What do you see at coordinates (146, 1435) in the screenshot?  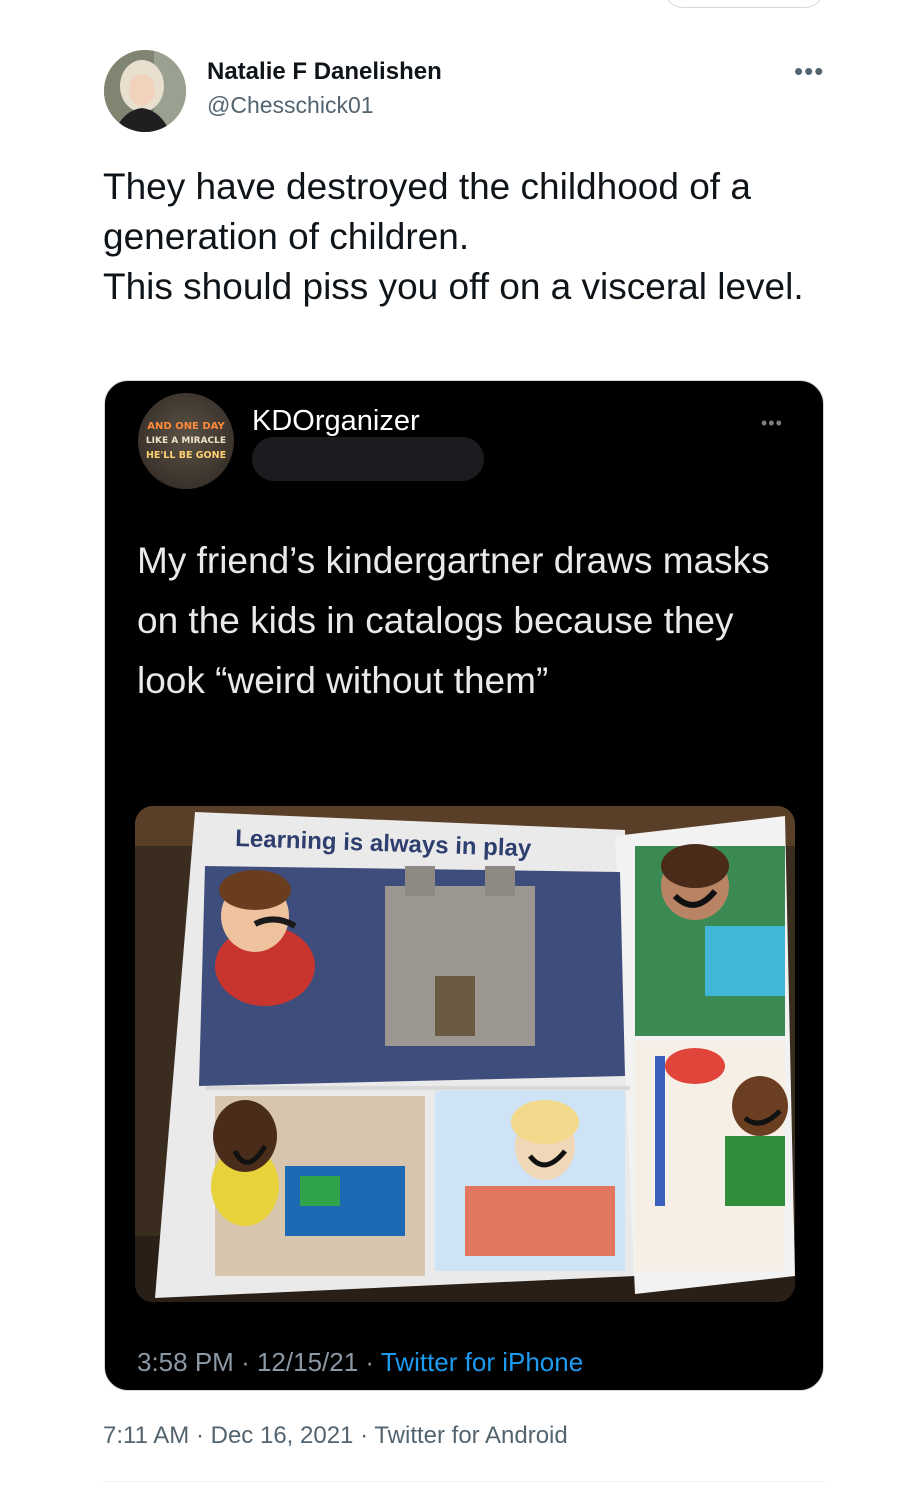 I see `tweet-time: 7:11 AM` at bounding box center [146, 1435].